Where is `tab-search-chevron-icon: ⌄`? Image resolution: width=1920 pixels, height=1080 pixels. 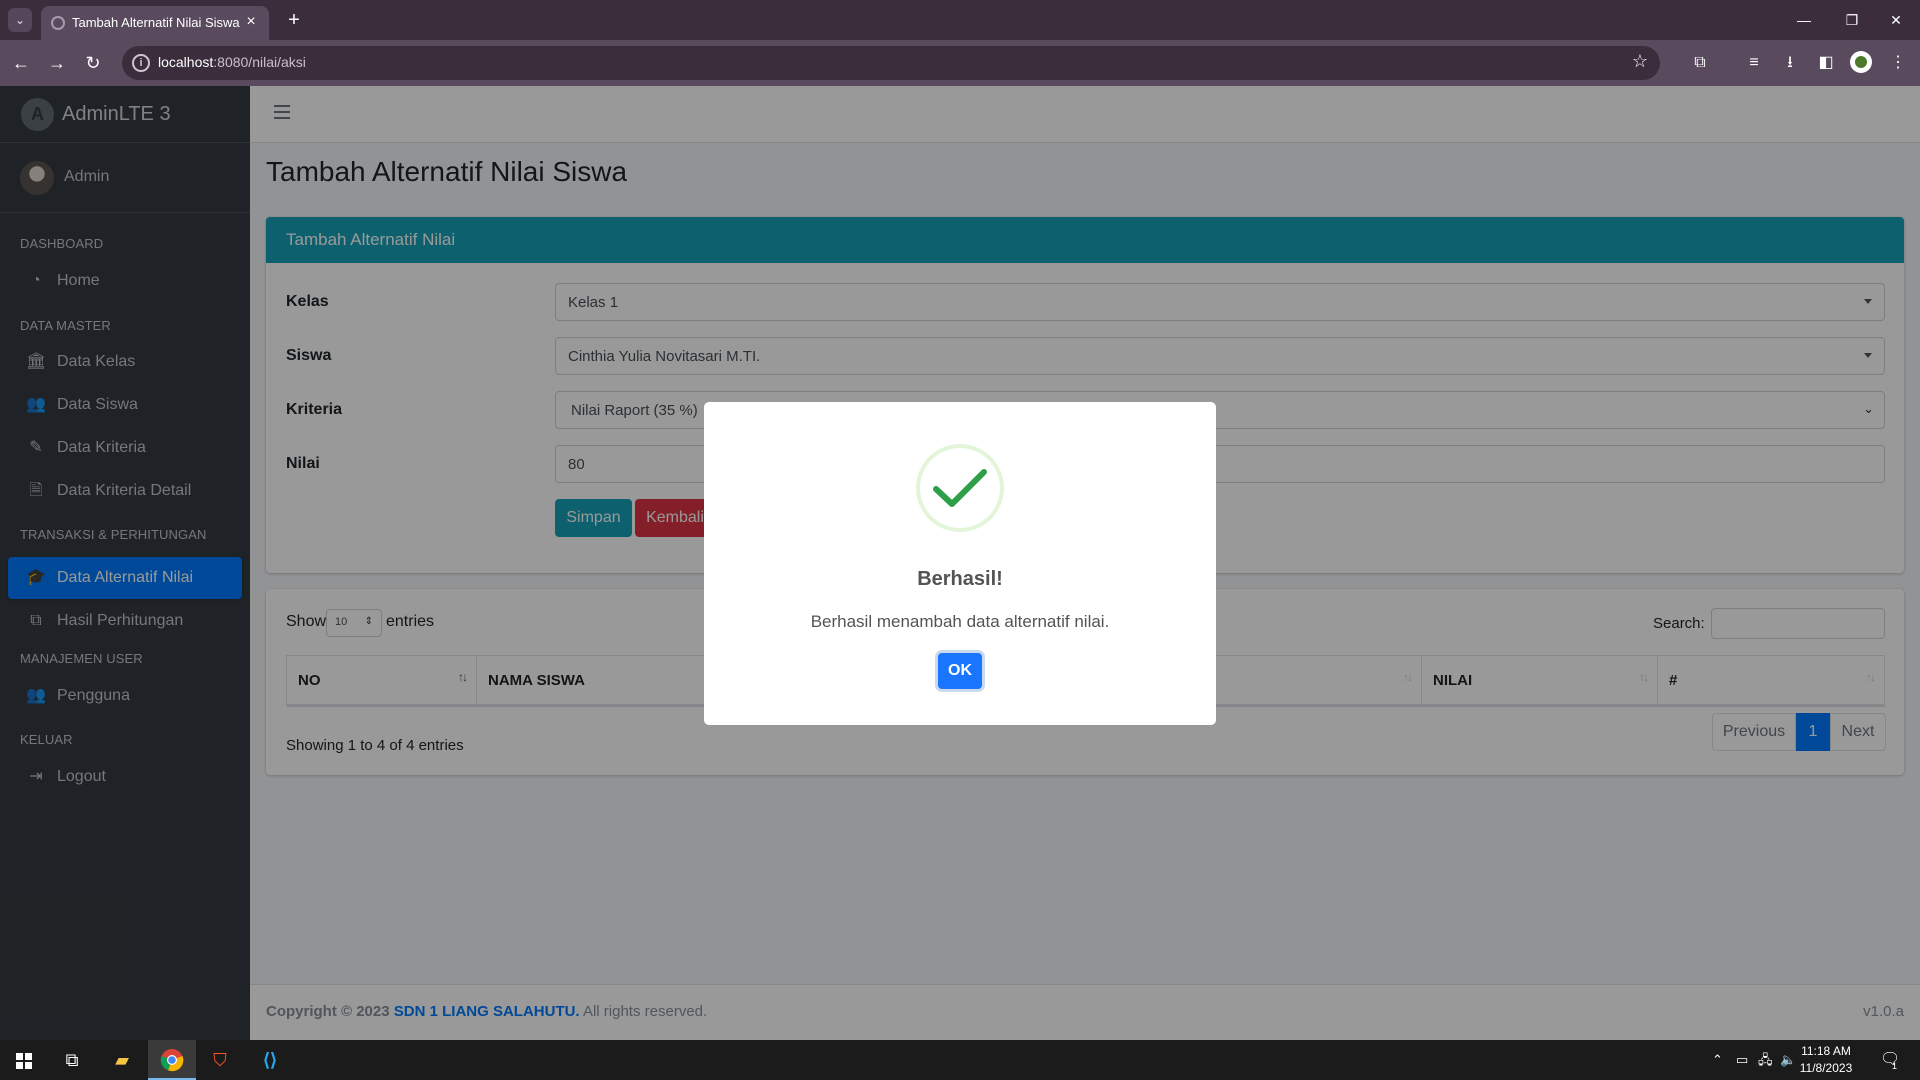 tab-search-chevron-icon: ⌄ is located at coordinates (20, 20).